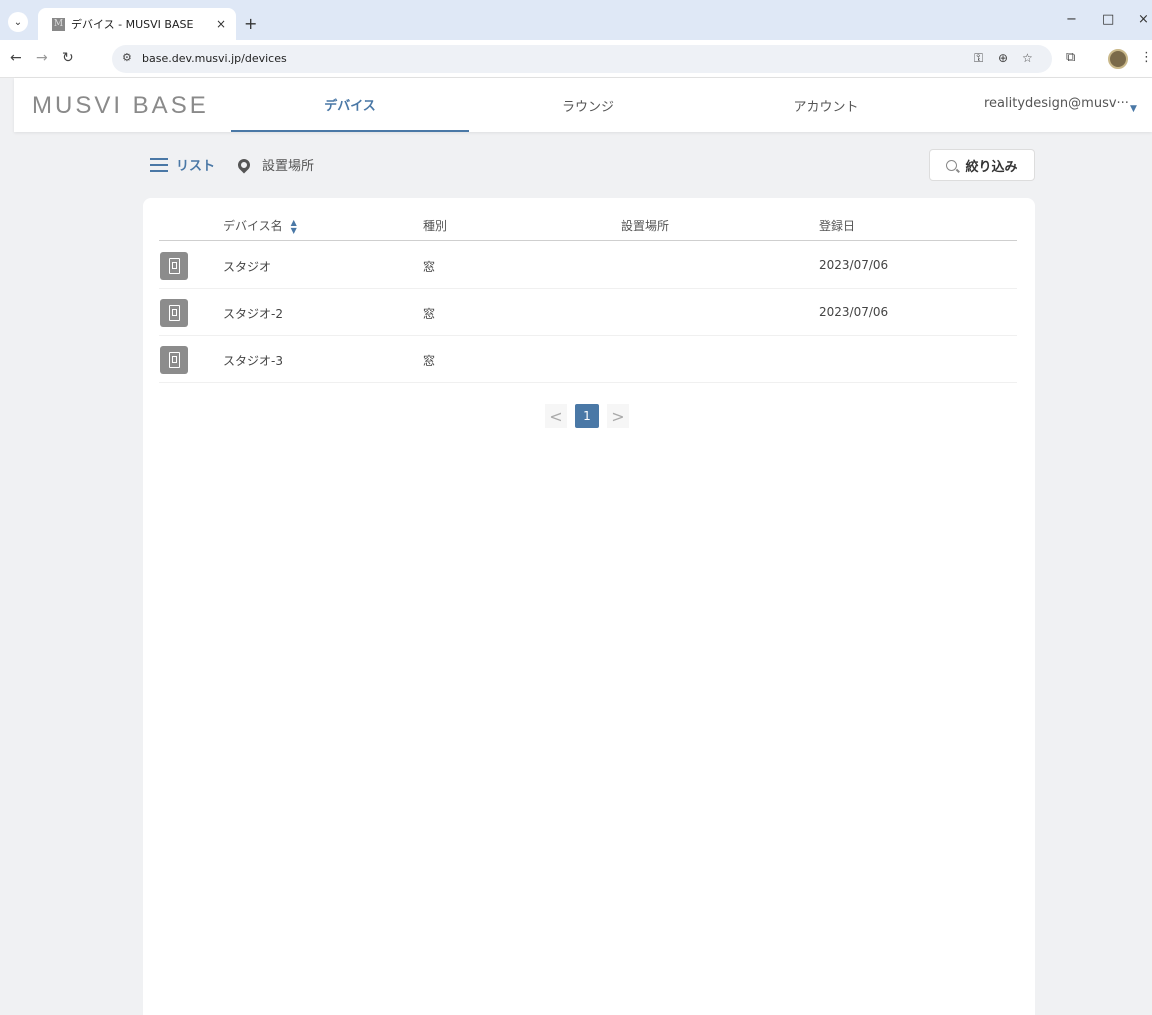 This screenshot has height=1015, width=1152. I want to click on table-header: デバイス名 ▲ ▼ 種別 設置場所 登録日, so click(588, 226).